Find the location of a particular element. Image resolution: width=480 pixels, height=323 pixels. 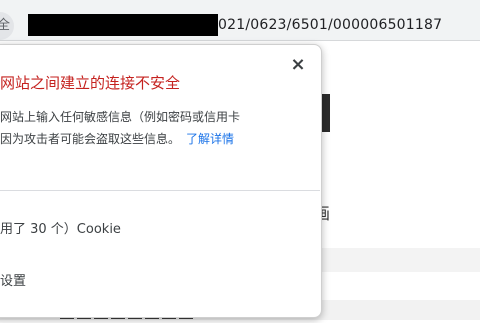

close-icon: × is located at coordinates (298, 65).